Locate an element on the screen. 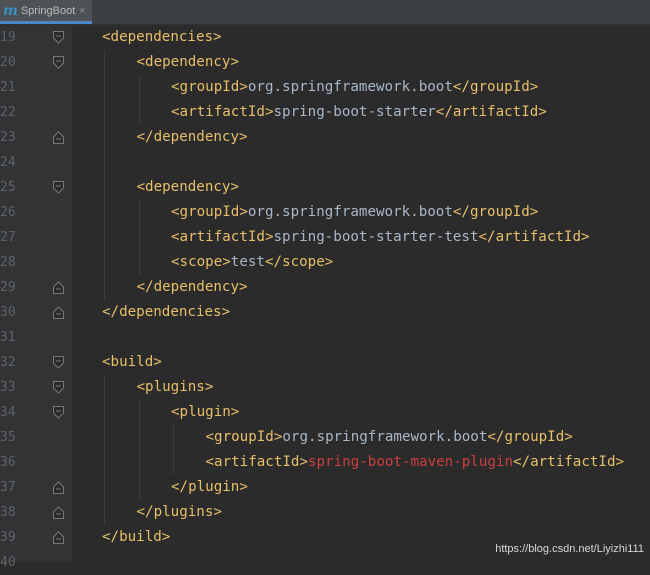 This screenshot has width=650, height=575. watermark: https://blog.csdn.net/Liyizhi111 is located at coordinates (569, 549).